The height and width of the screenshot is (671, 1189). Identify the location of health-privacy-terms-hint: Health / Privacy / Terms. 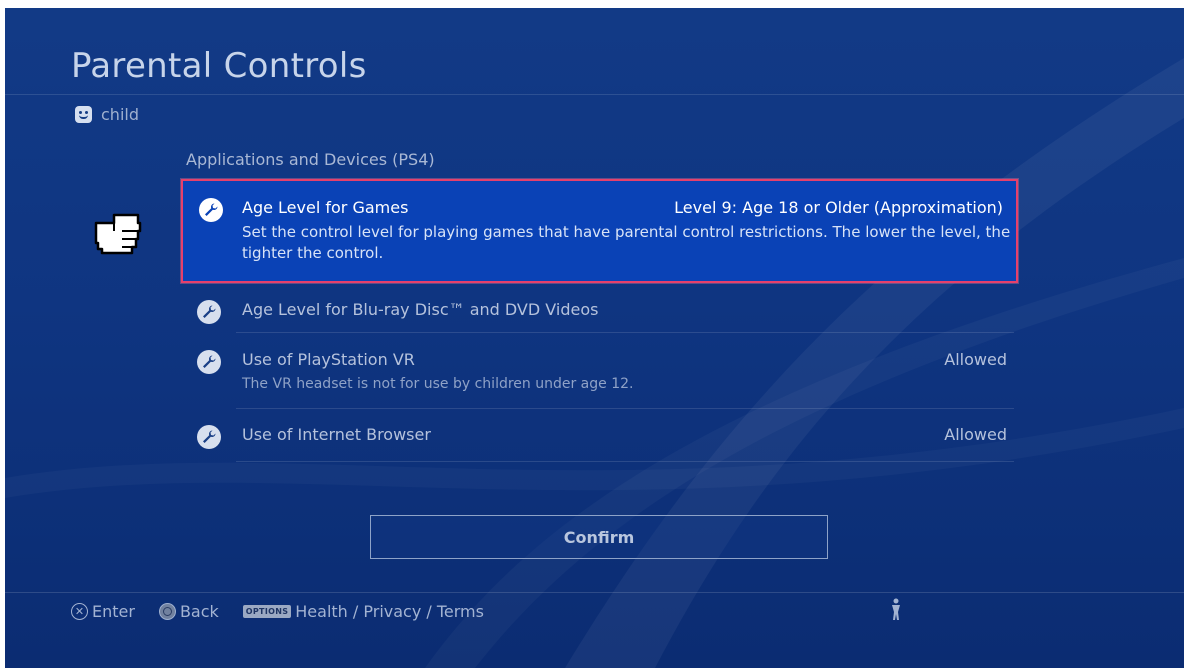
(389, 611).